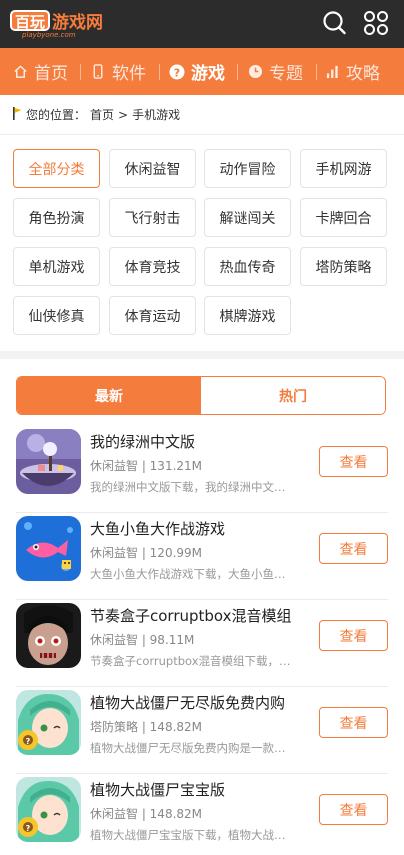 This screenshot has height=855, width=404. What do you see at coordinates (247, 315) in the screenshot?
I see `category-item: 棋牌游戏` at bounding box center [247, 315].